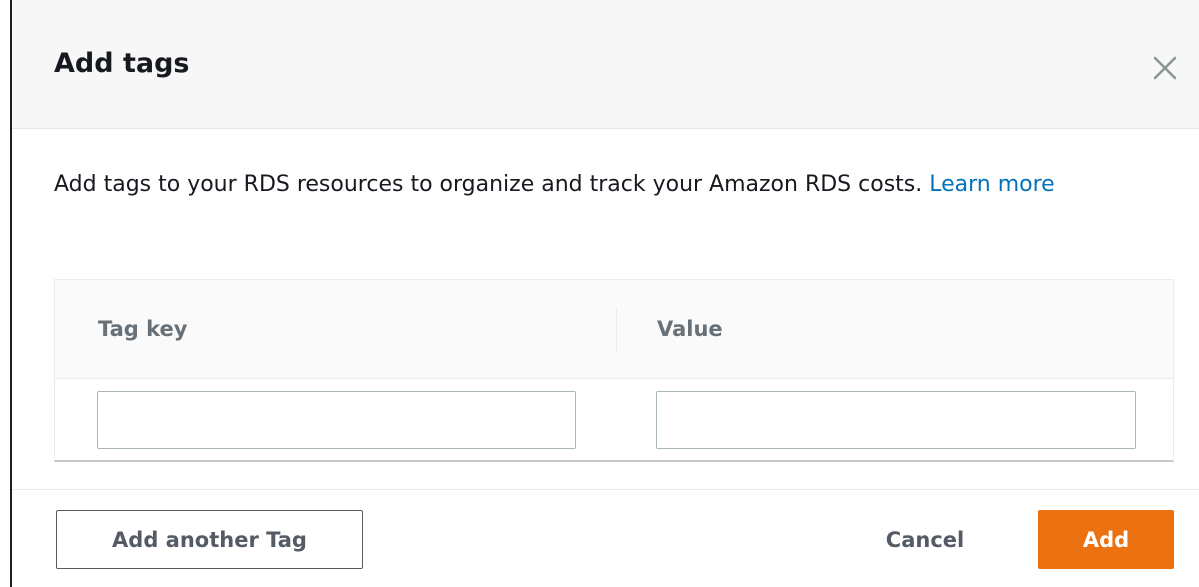 This screenshot has width=1199, height=587. Describe the element at coordinates (896, 420) in the screenshot. I see `tag-value-input` at that location.